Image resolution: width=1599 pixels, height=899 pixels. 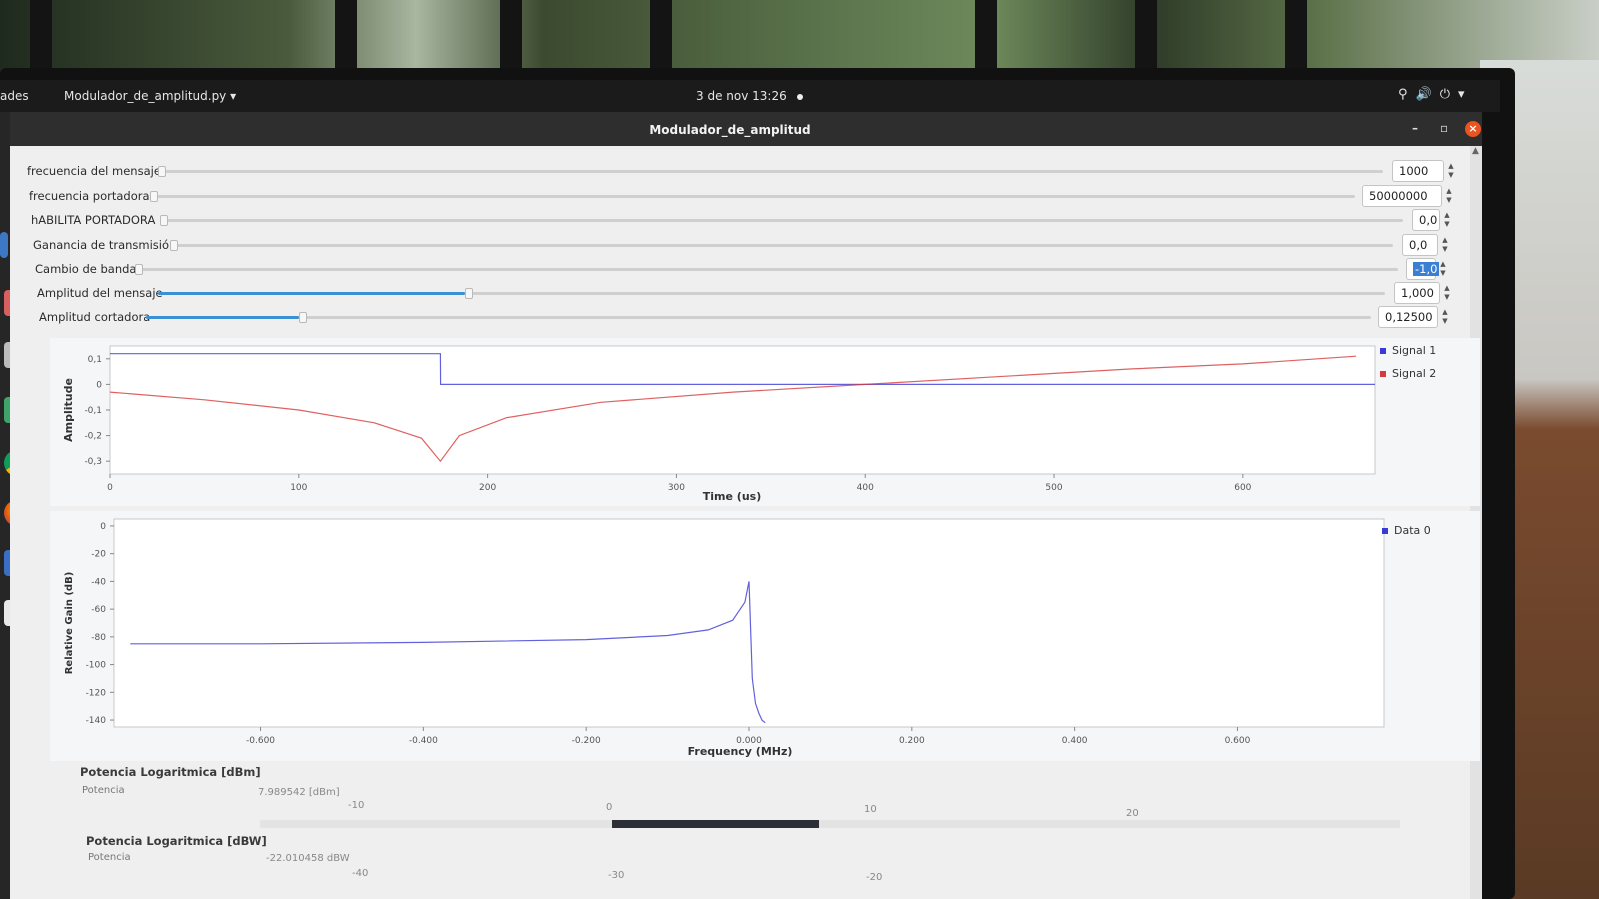 I want to click on slider-fill, so click(x=311, y=293).